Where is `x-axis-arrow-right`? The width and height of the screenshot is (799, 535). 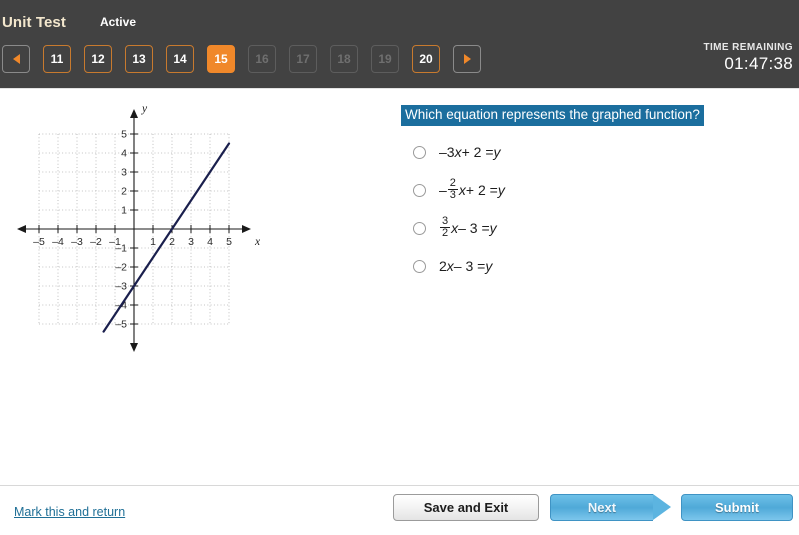
x-axis-arrow-right is located at coordinates (246, 229).